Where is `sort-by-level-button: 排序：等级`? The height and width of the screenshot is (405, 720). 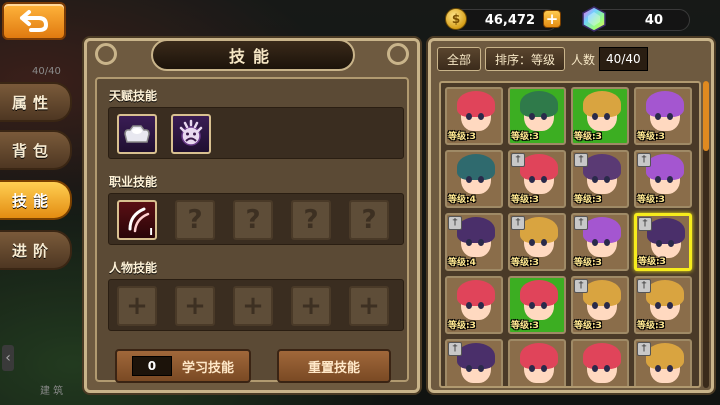
sort-by-level-button: 排序：等级 is located at coordinates (525, 59).